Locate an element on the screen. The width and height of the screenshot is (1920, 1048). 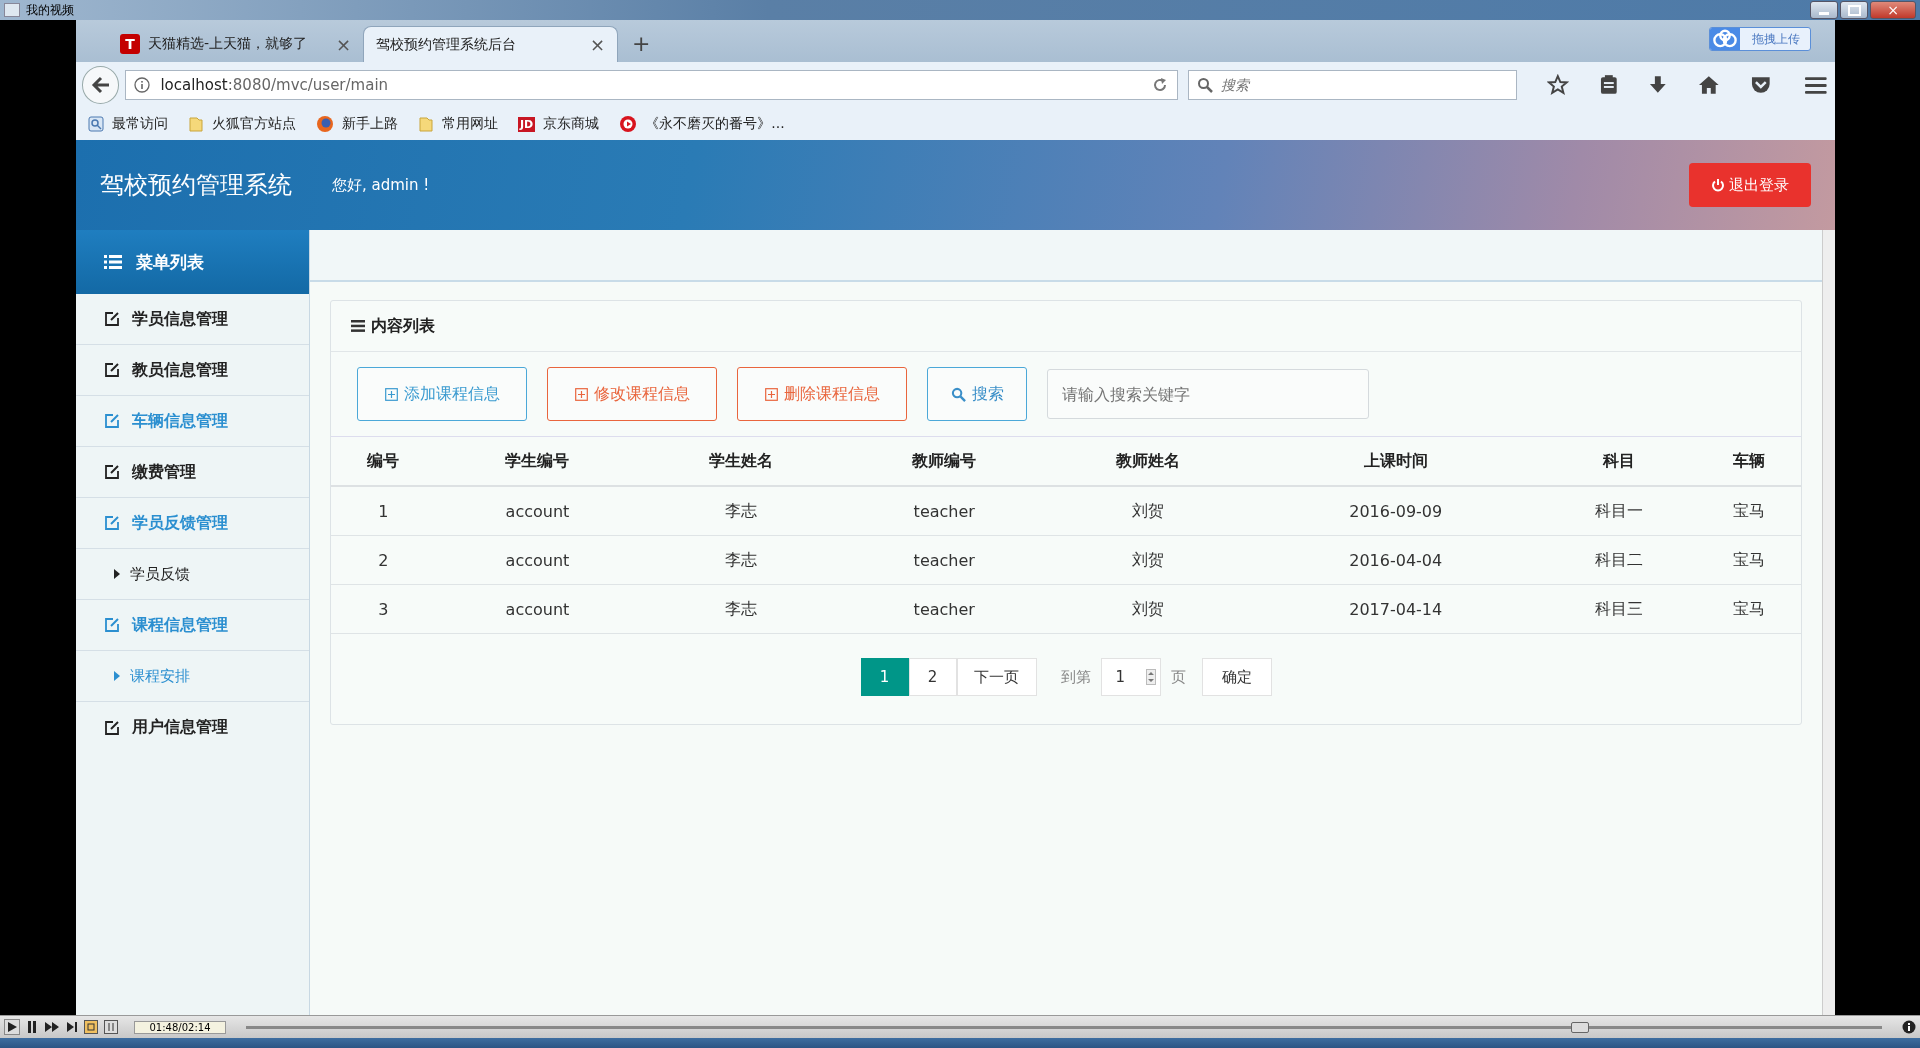
bookmark-link: 常用网址 is located at coordinates (458, 124).